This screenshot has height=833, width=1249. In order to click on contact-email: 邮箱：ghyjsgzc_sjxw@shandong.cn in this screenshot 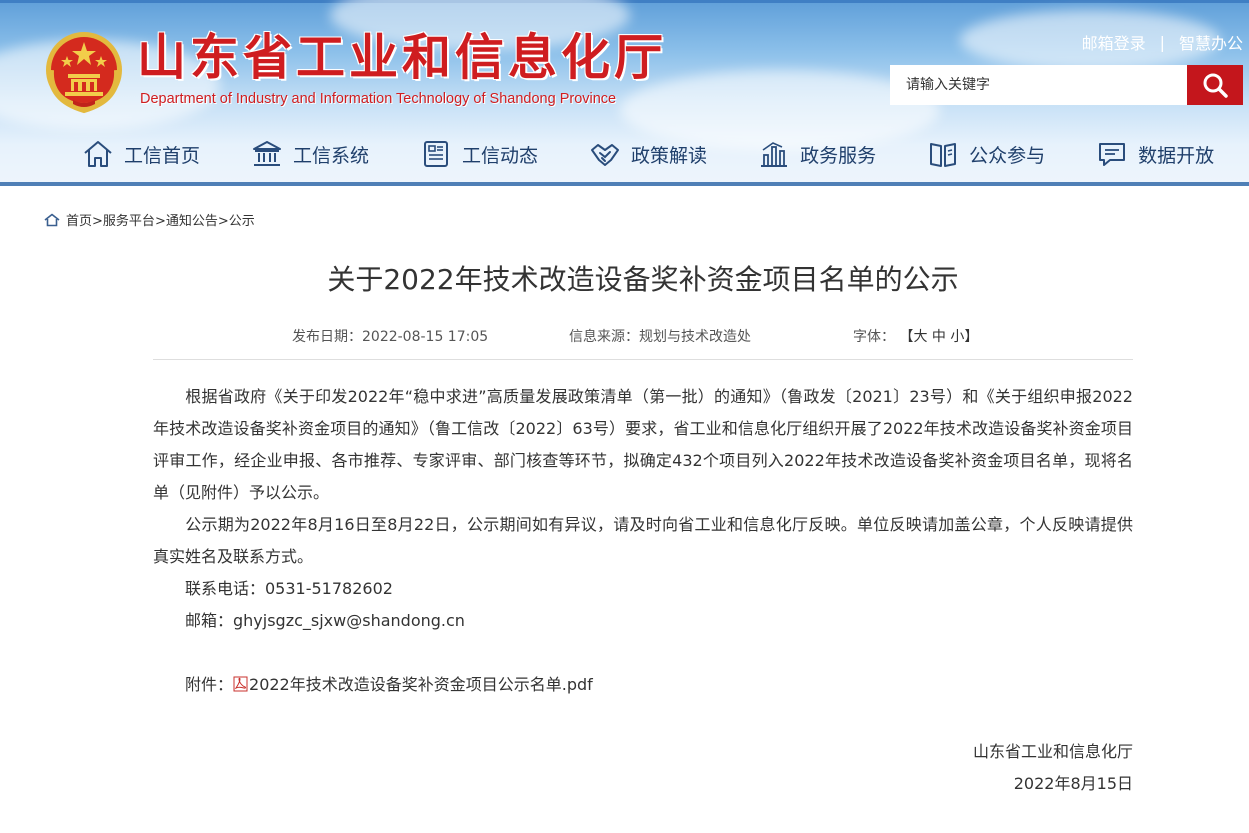, I will do `click(325, 620)`.